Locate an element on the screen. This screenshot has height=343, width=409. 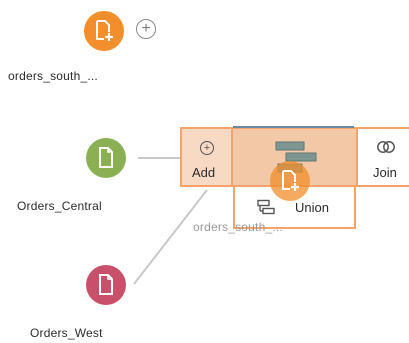
drop-target-add-label: Add is located at coordinates (204, 172).